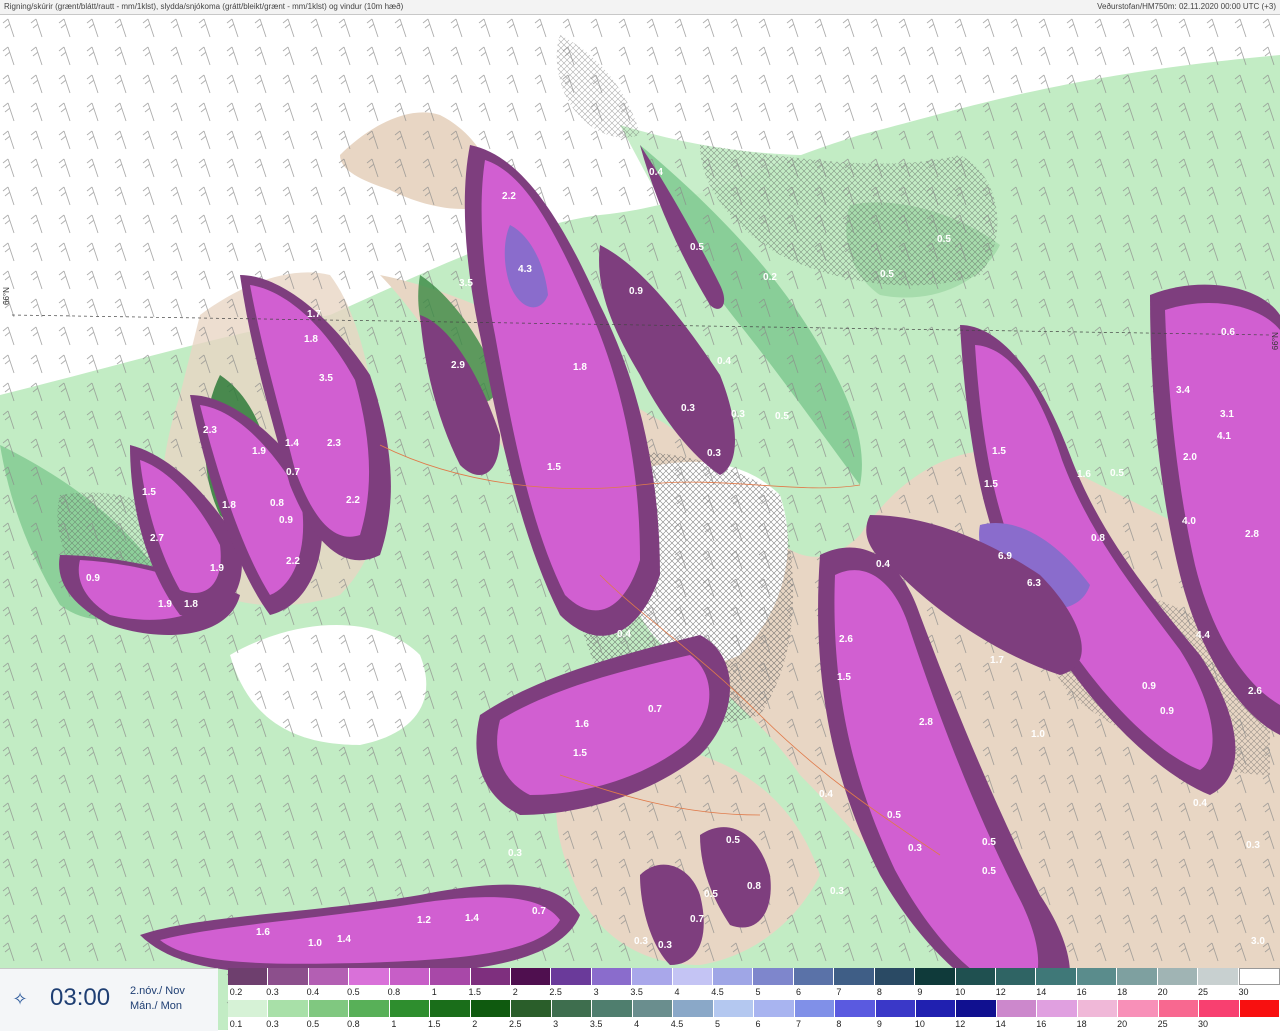 This screenshot has width=1280, height=1031. I want to click on forecast-weekday: Mán./ Mon, so click(156, 1006).